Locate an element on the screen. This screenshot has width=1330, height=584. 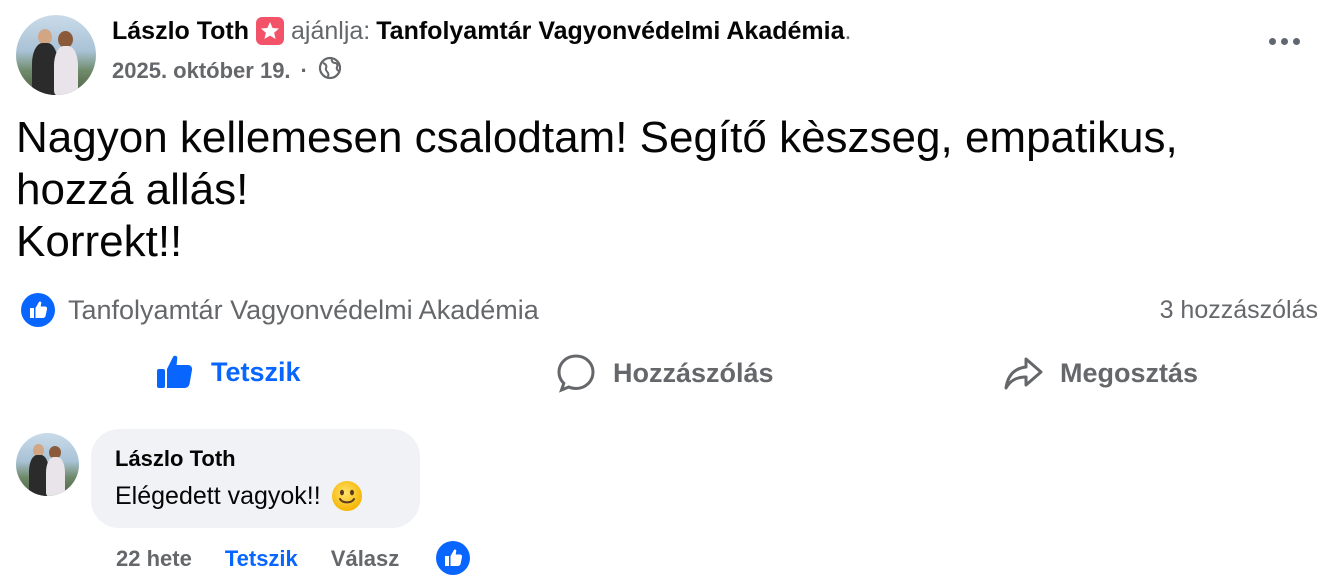
author-avatar is located at coordinates (56, 55).